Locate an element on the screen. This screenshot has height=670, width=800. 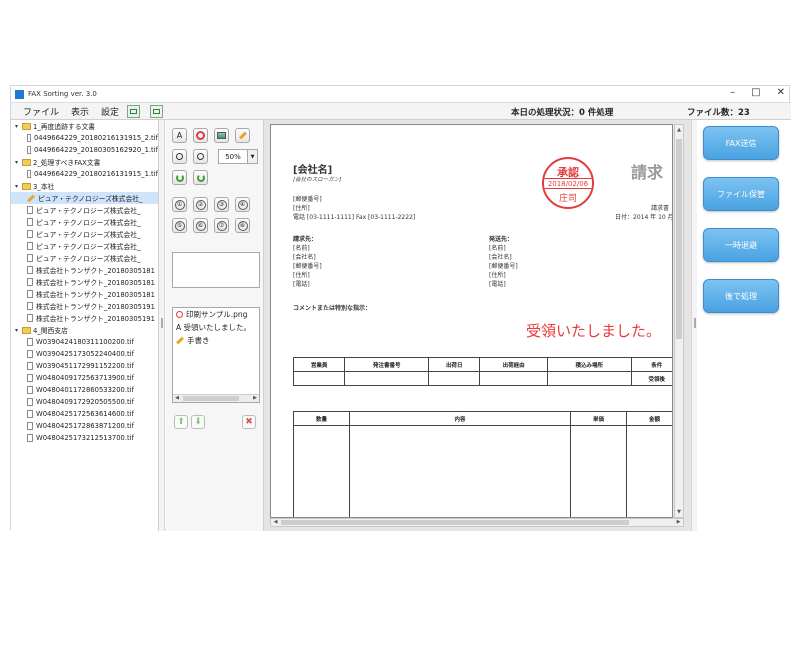
tree-file: W0480401172860533200.tif is located at coordinates (84, 390).